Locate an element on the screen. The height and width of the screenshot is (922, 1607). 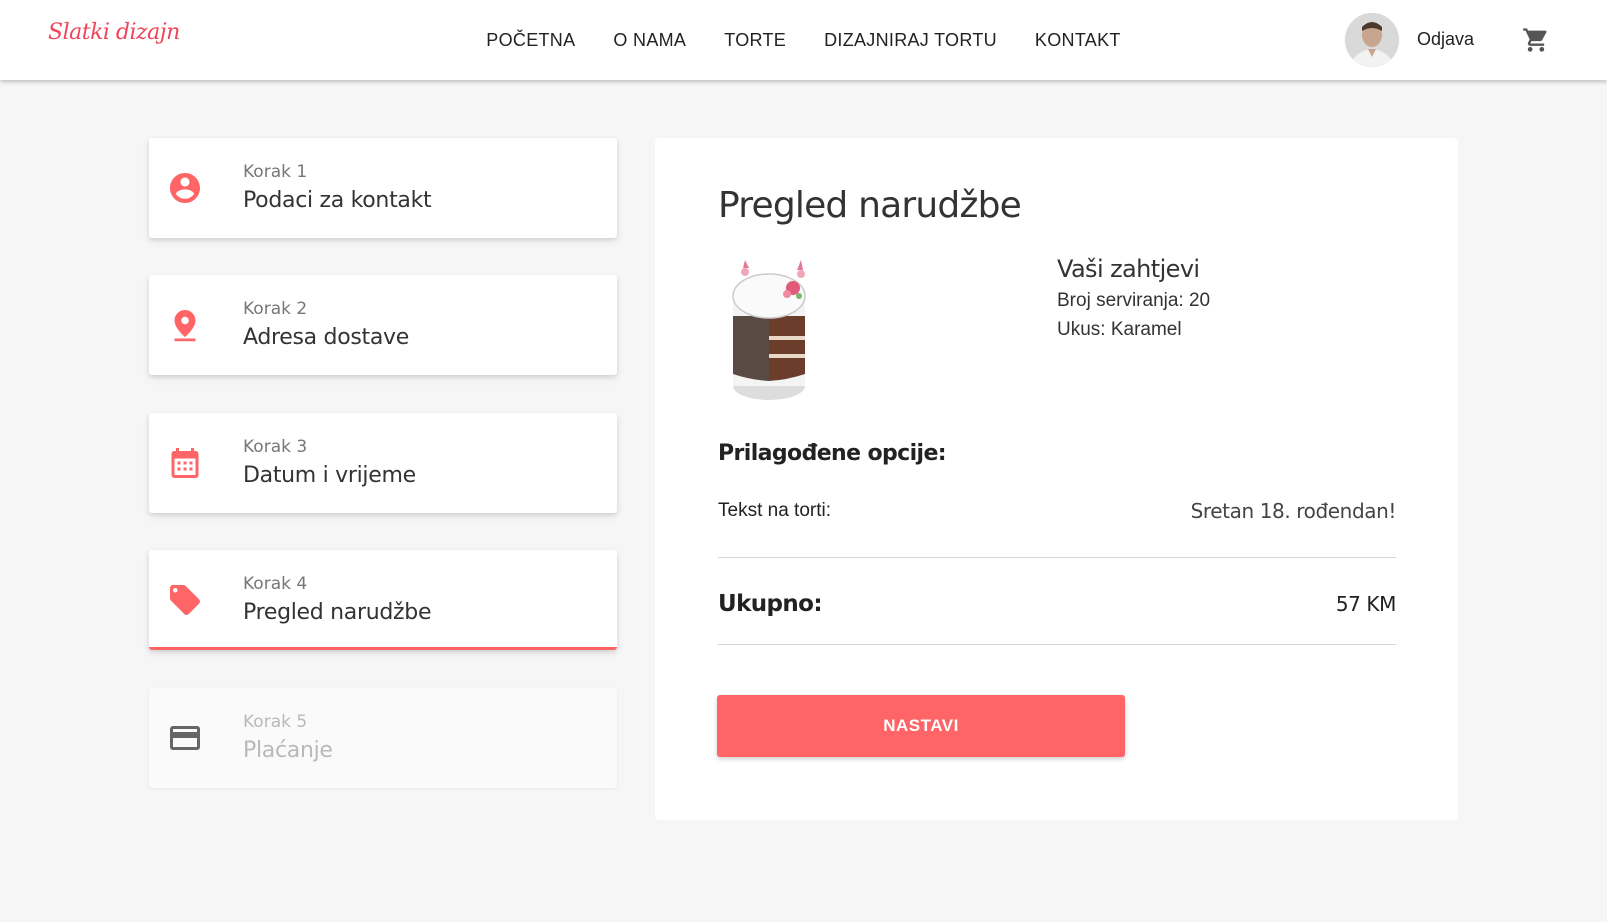
cake-text-value: Sretan 18. rođendan! is located at coordinates (1293, 511).